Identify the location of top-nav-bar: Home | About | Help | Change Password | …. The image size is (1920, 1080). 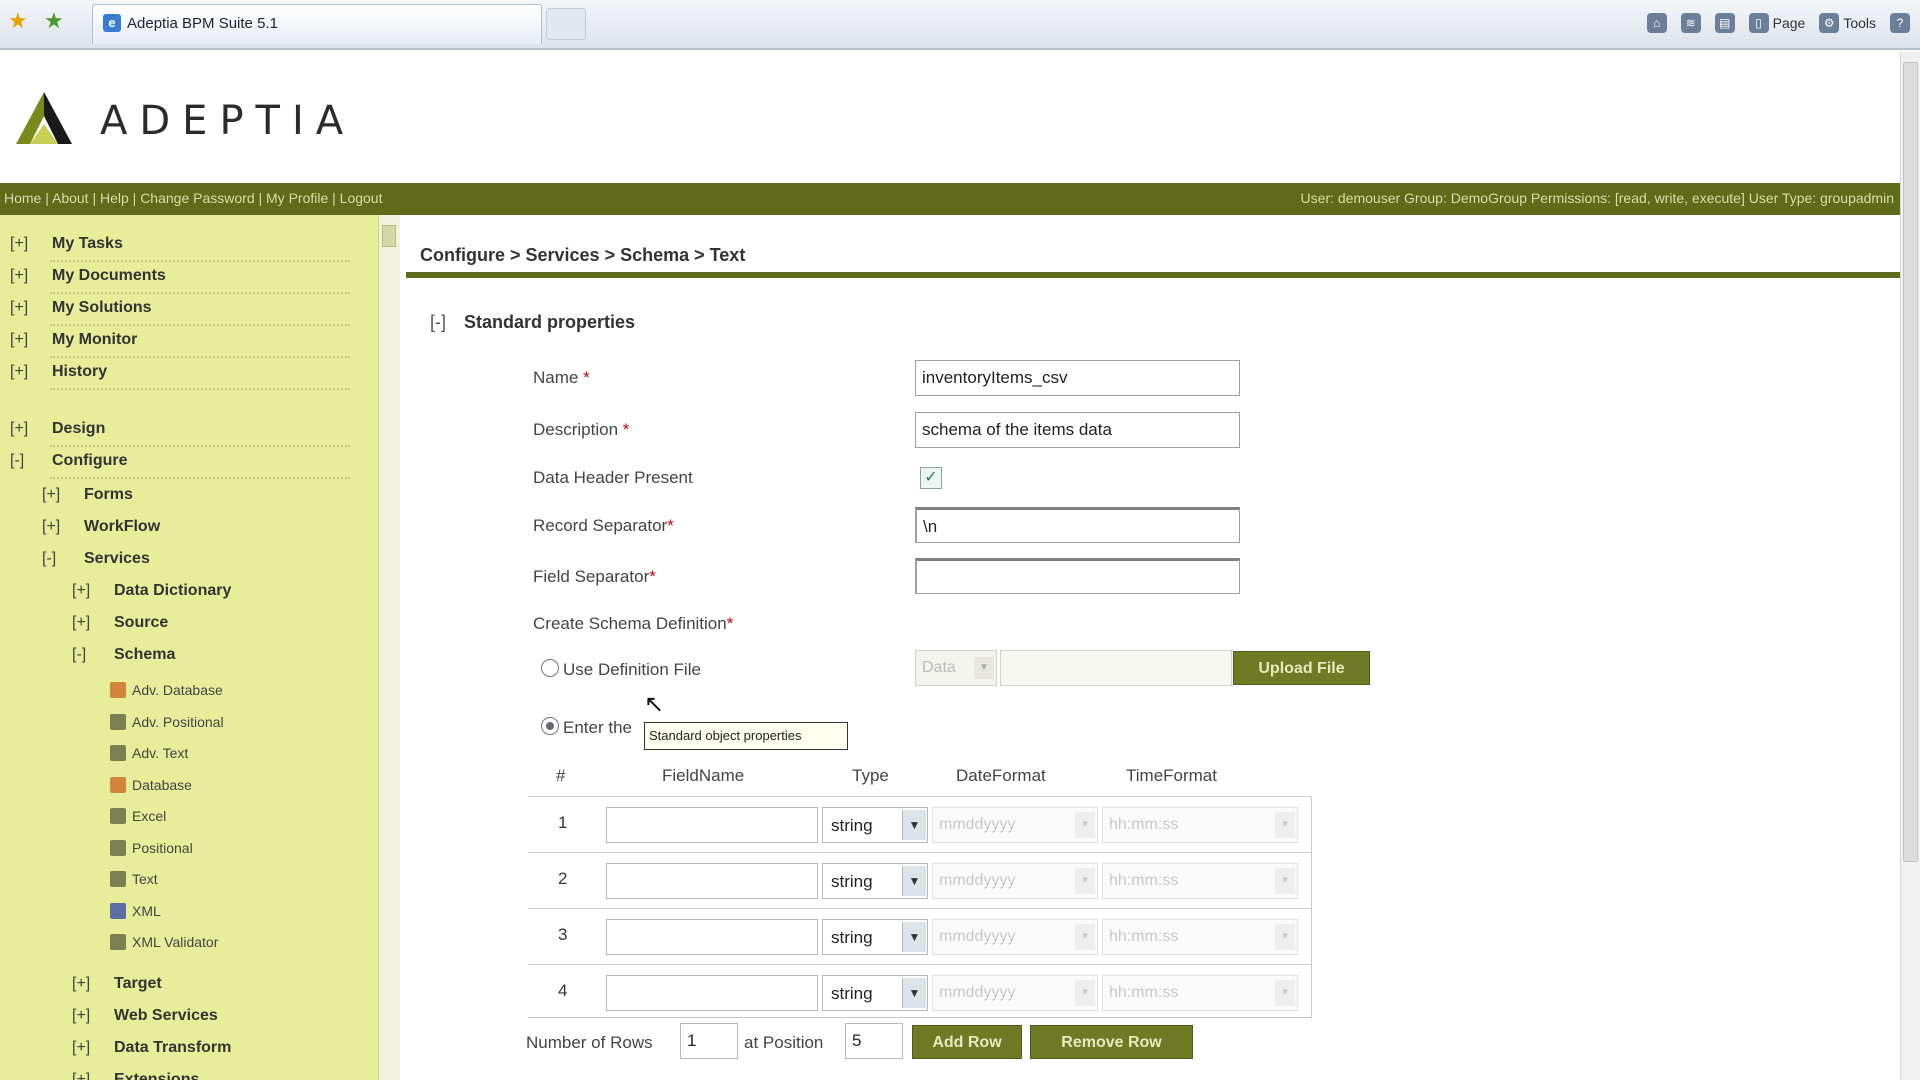
(950, 199).